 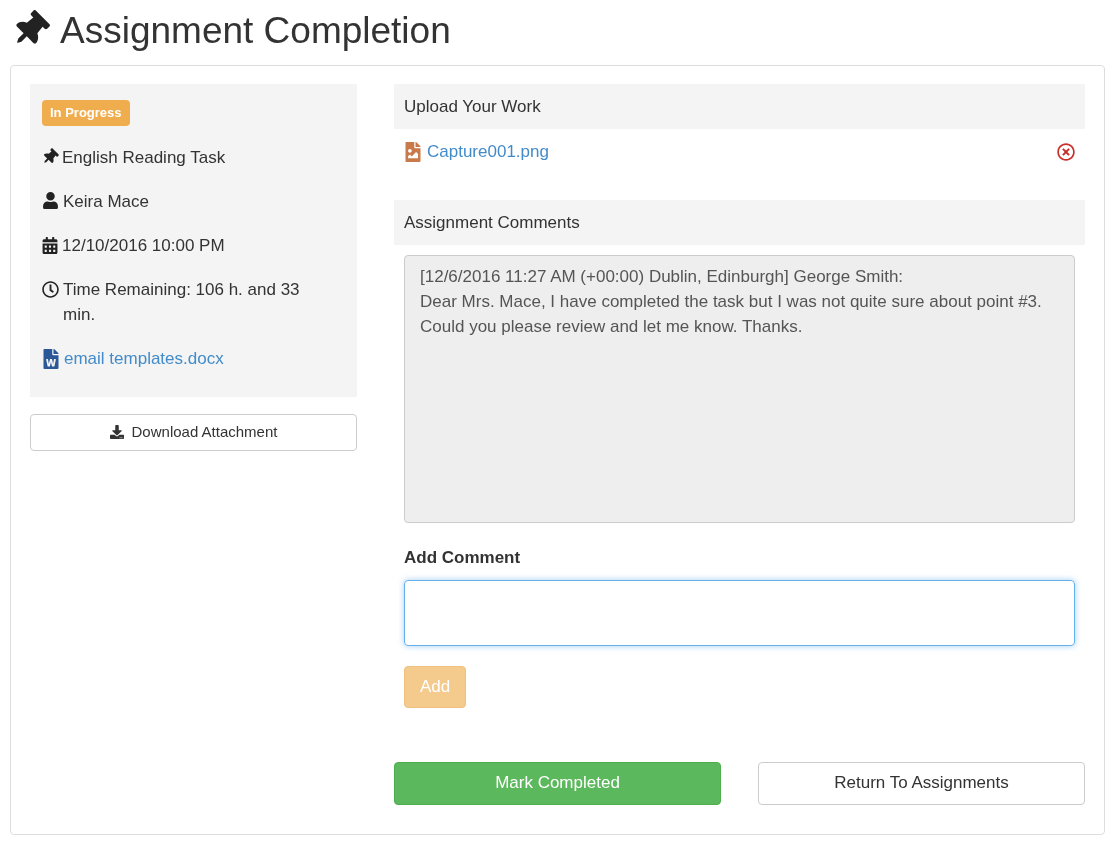 I want to click on comment-header: [12/6/2016 11:27 AM (+00:00) Dublin, Edinburgh] George Smith:, so click(x=662, y=277).